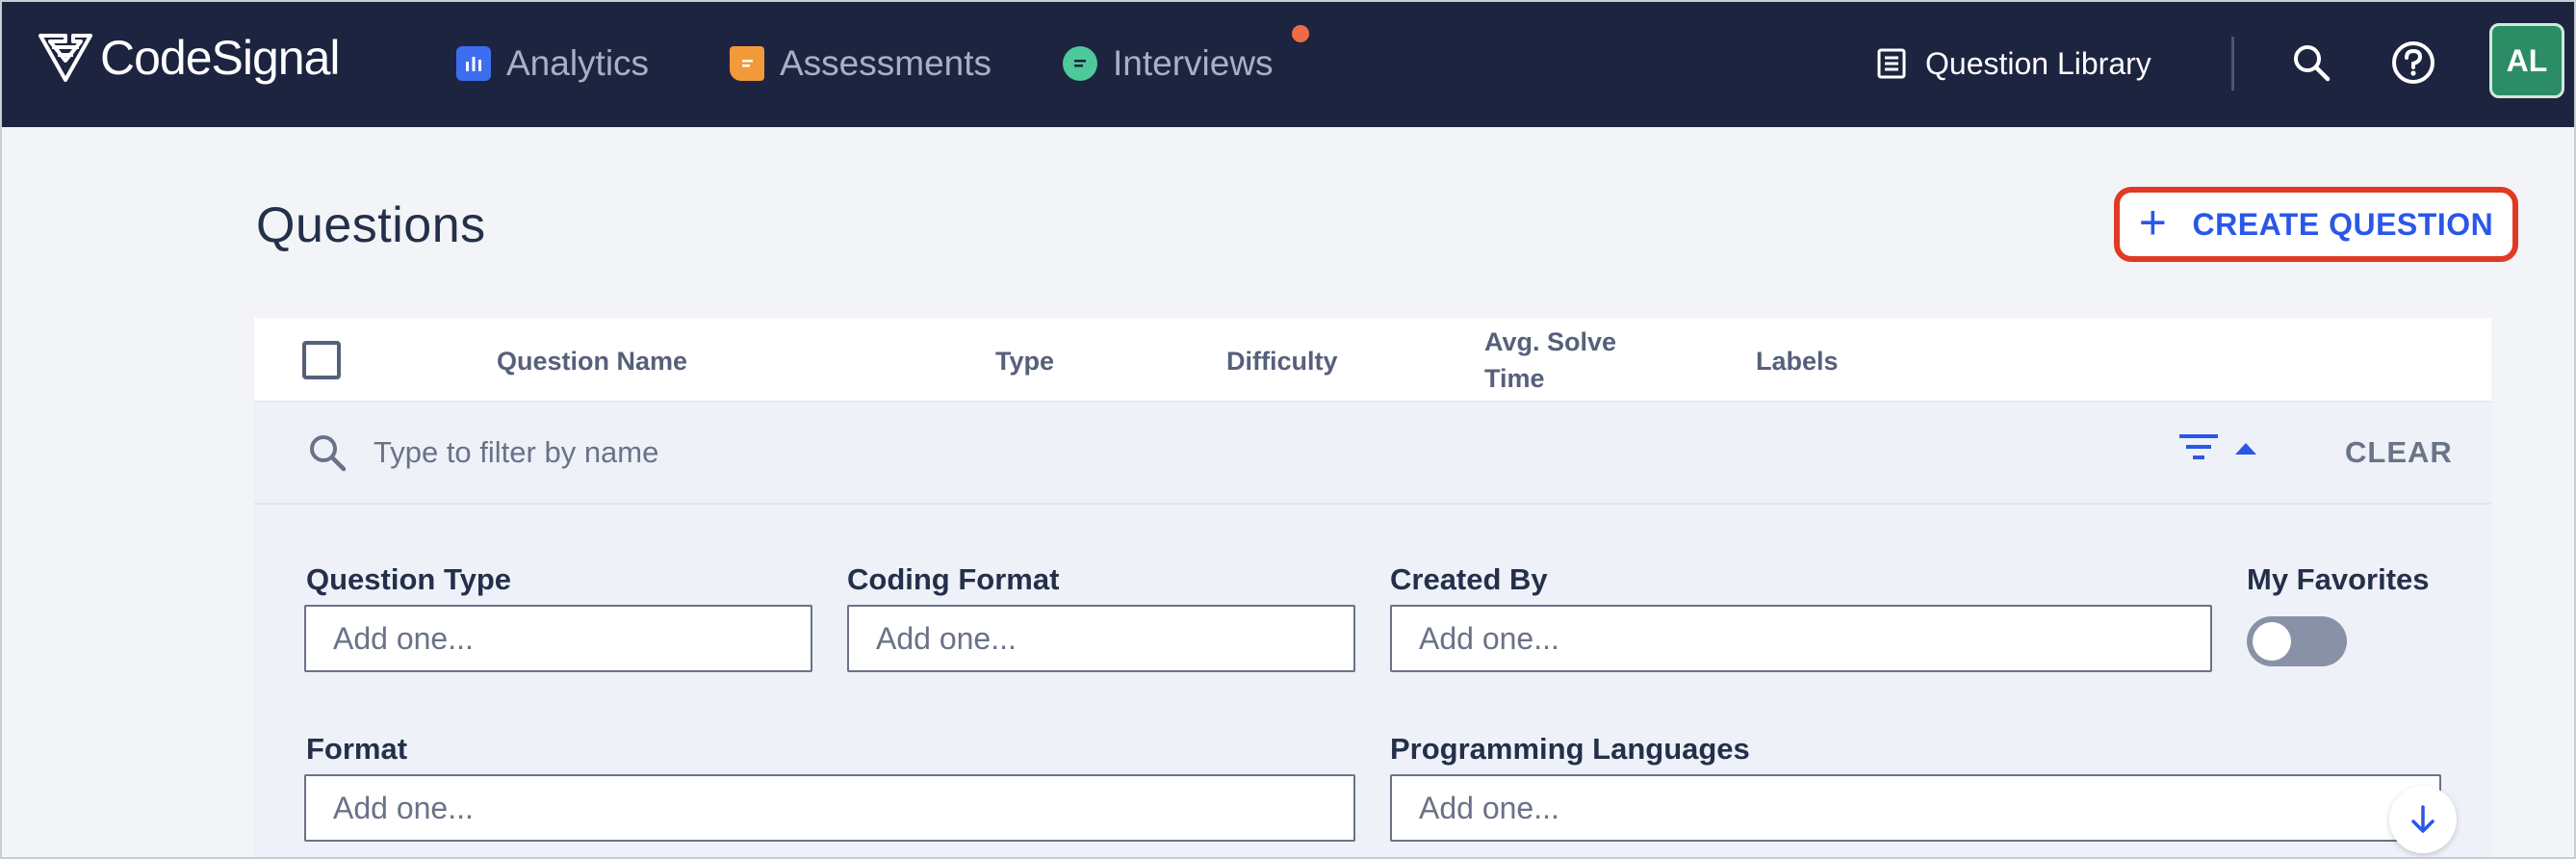 Image resolution: width=2576 pixels, height=859 pixels. I want to click on my-favorites-toggle, so click(2297, 641).